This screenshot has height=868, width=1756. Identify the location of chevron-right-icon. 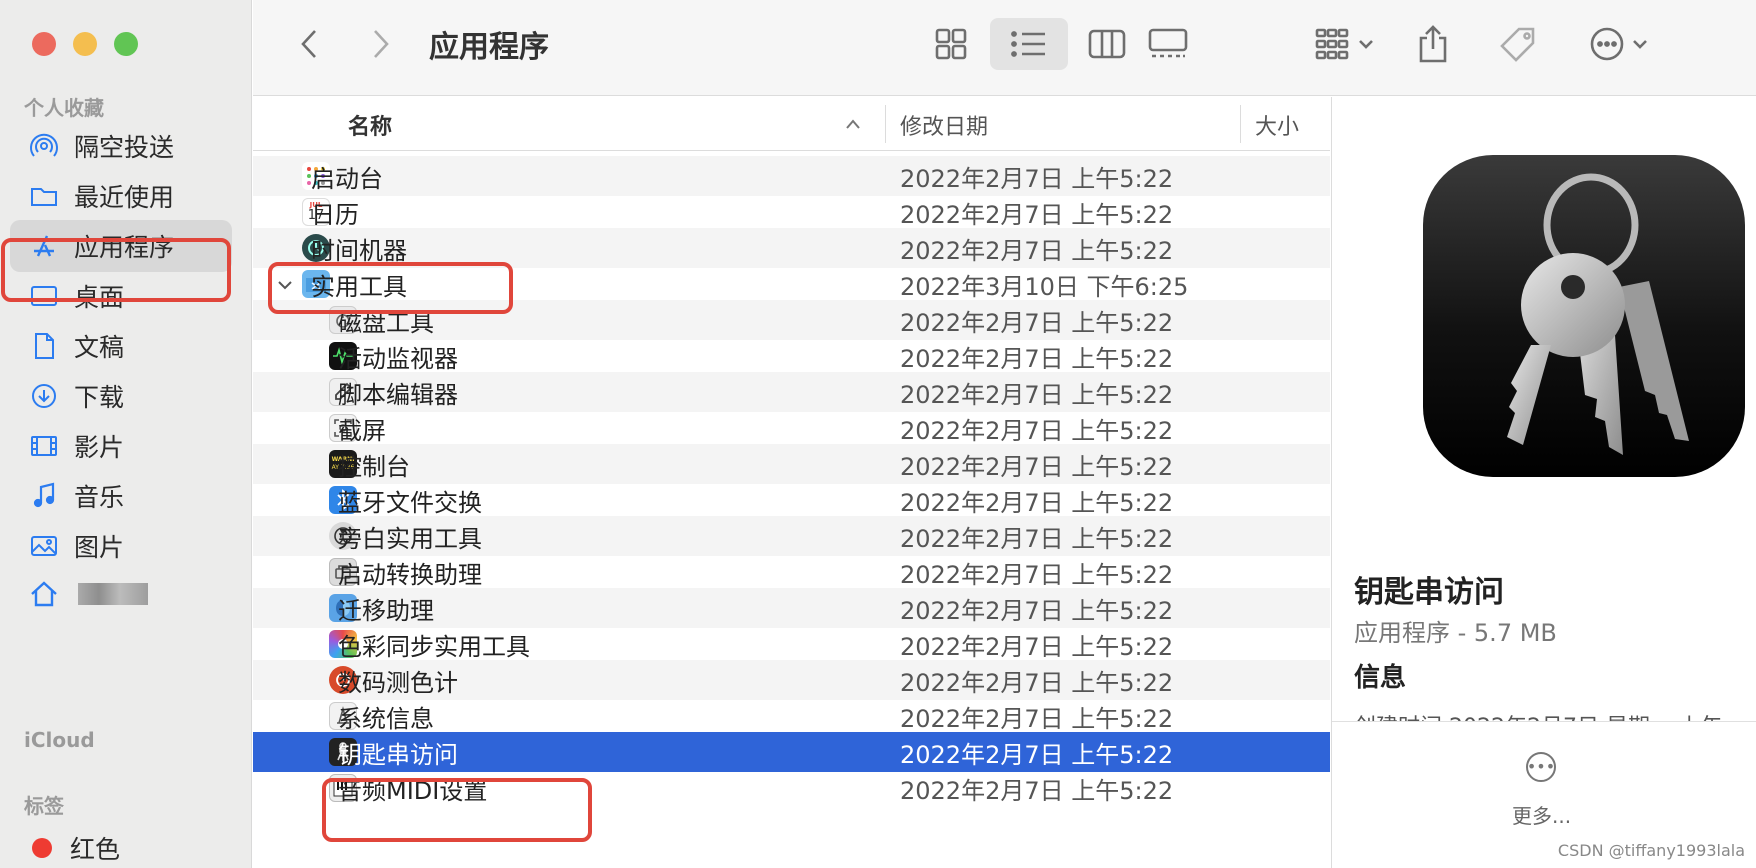
(381, 44).